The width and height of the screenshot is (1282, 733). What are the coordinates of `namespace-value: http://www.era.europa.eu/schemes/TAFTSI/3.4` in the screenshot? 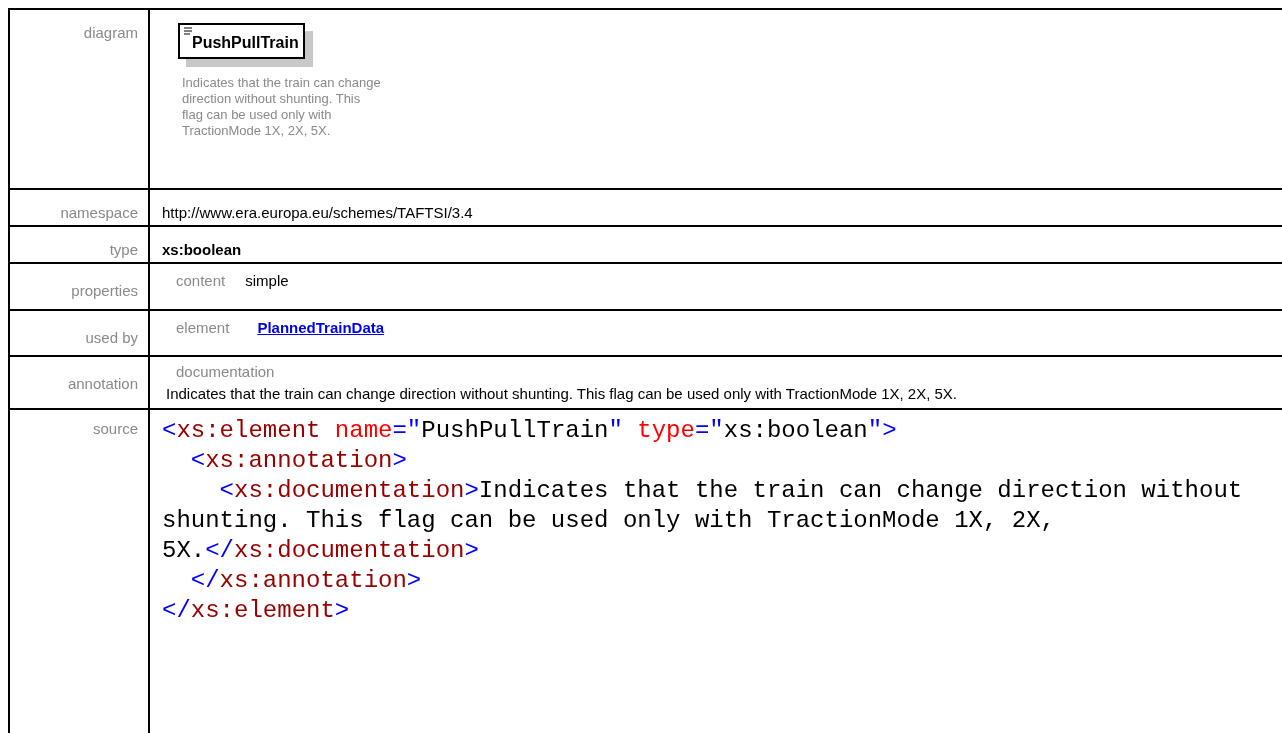 It's located at (317, 213).